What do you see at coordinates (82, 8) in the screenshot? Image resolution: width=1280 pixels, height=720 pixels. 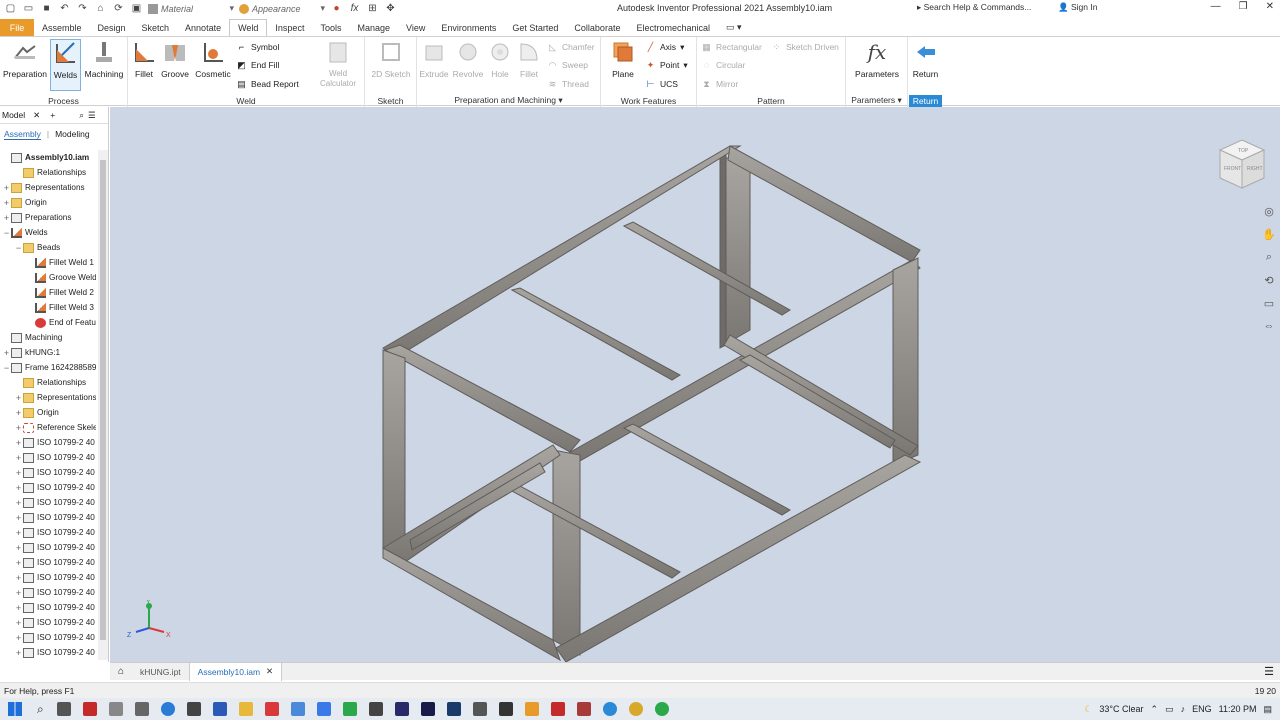 I see `redo-icon: ↷` at bounding box center [82, 8].